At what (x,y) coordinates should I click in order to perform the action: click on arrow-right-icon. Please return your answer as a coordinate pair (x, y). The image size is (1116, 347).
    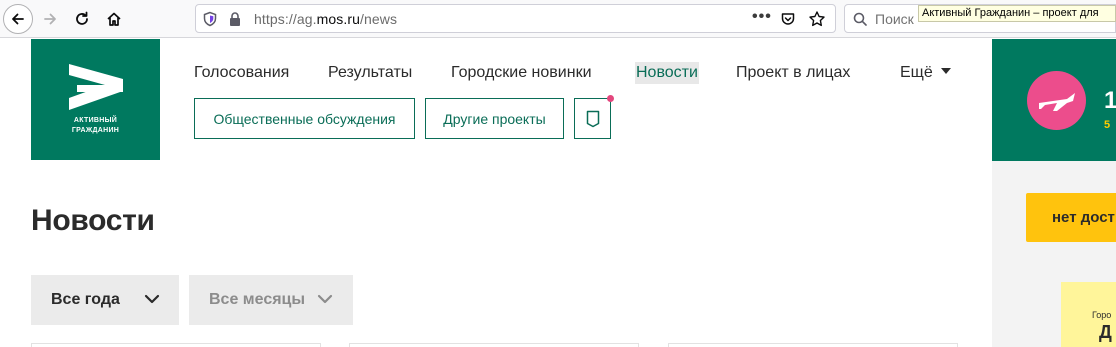
    Looking at the image, I should click on (50, 19).